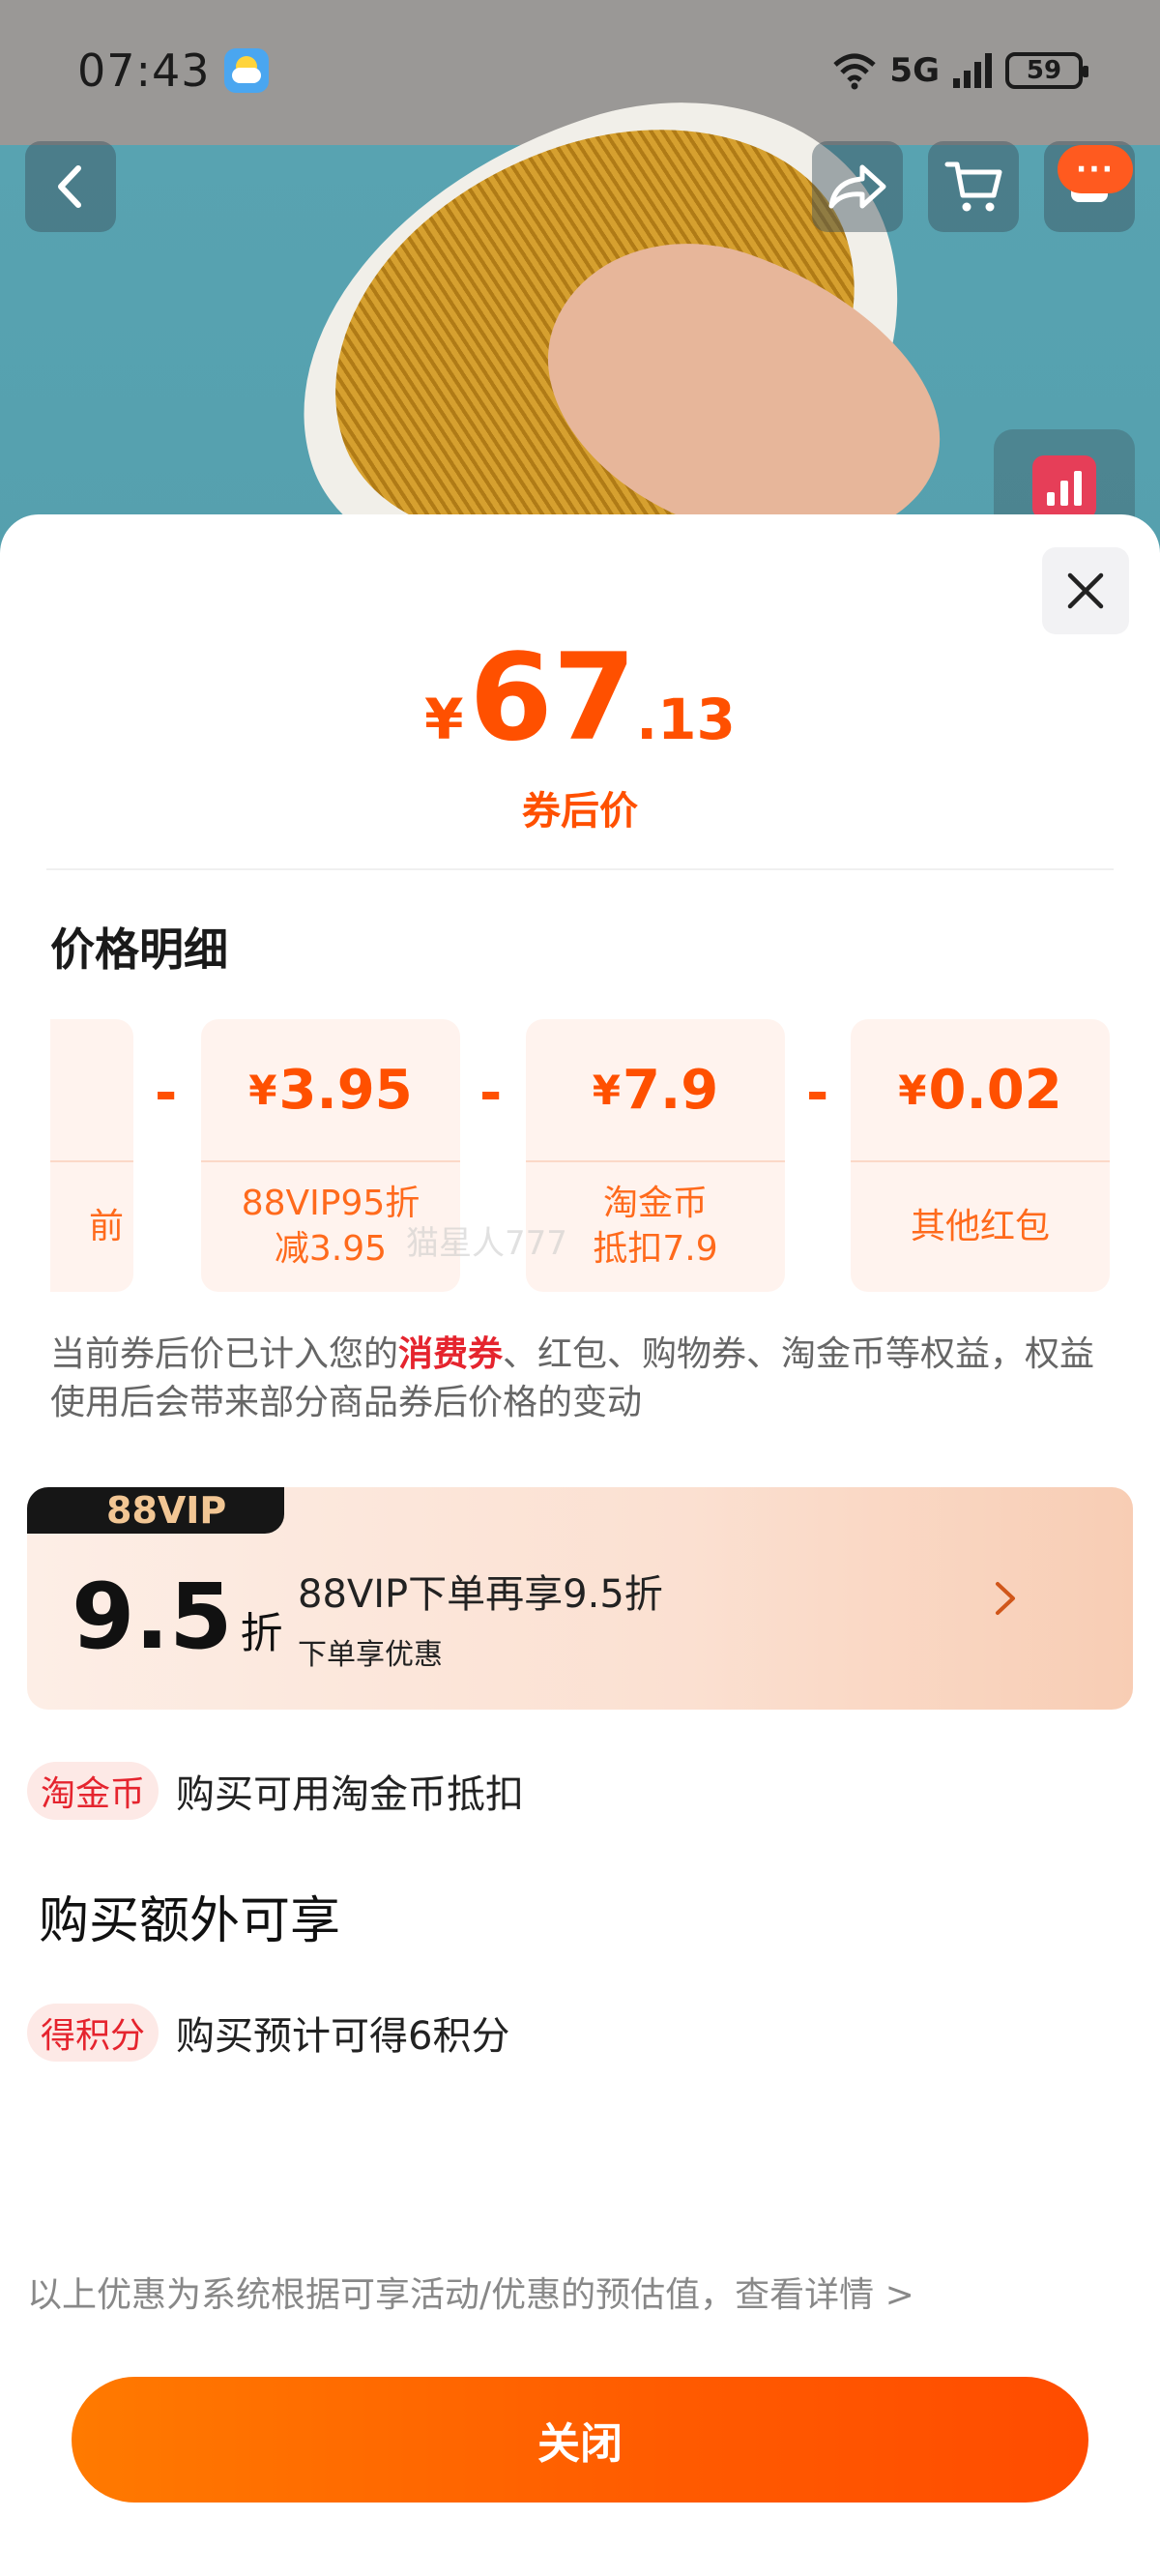 The height and width of the screenshot is (2576, 1160). I want to click on breakdown-desc: 88VIP95折 减3.95, so click(331, 1227).